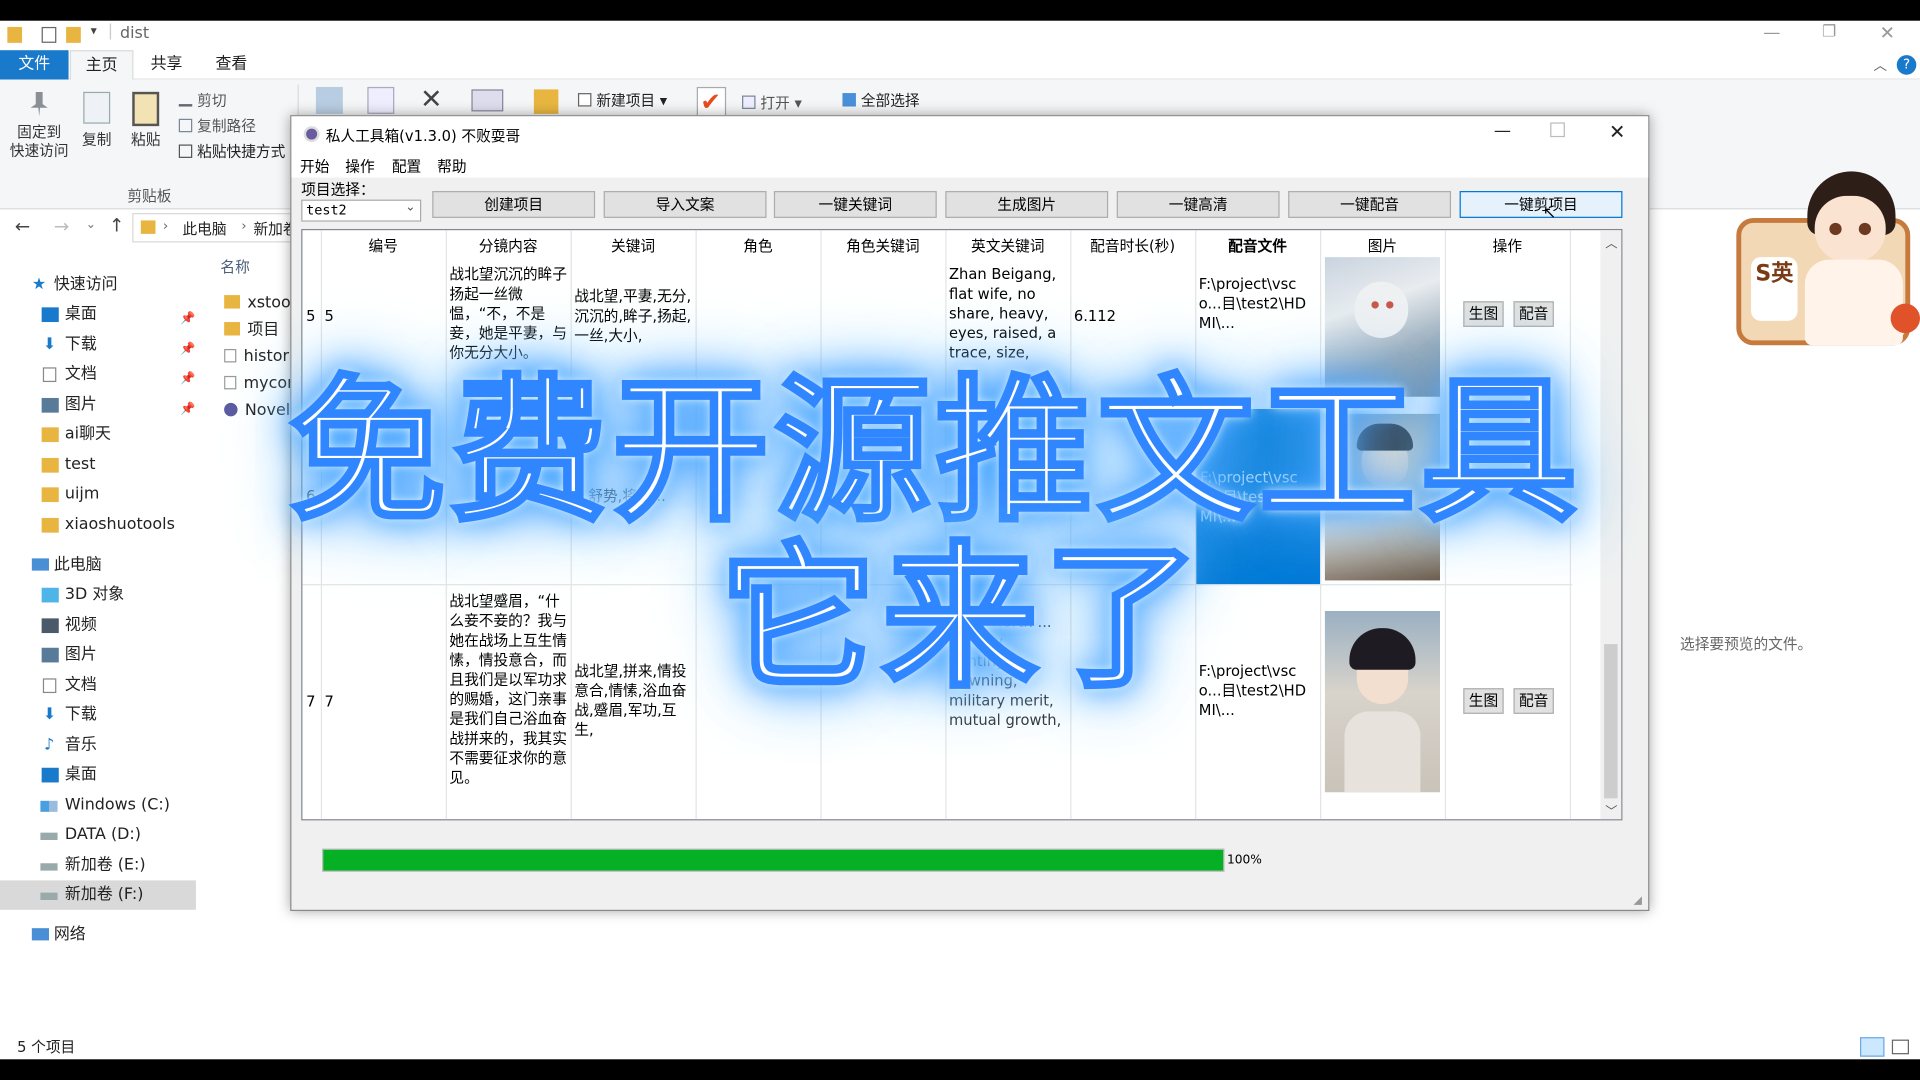  Describe the element at coordinates (1771, 33) in the screenshot. I see `minimize-button: —` at that location.